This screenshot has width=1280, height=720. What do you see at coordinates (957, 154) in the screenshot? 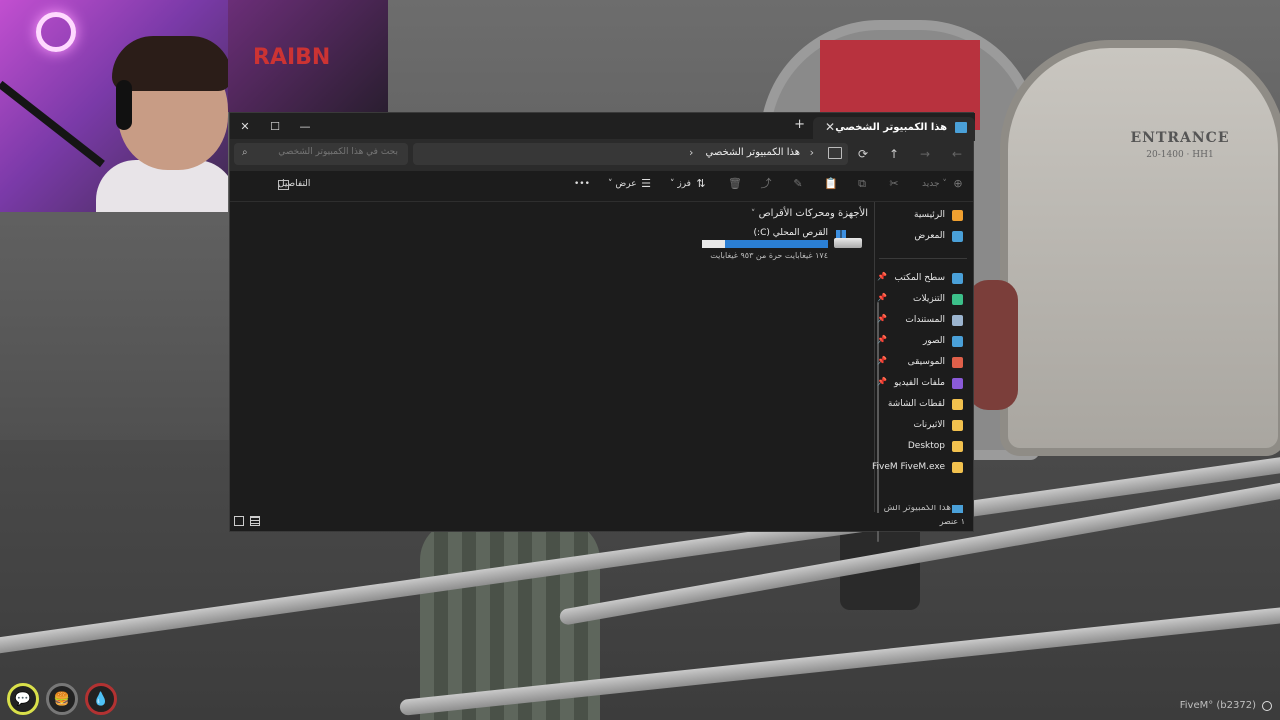
I see `back-arrow-icon: ←` at bounding box center [957, 154].